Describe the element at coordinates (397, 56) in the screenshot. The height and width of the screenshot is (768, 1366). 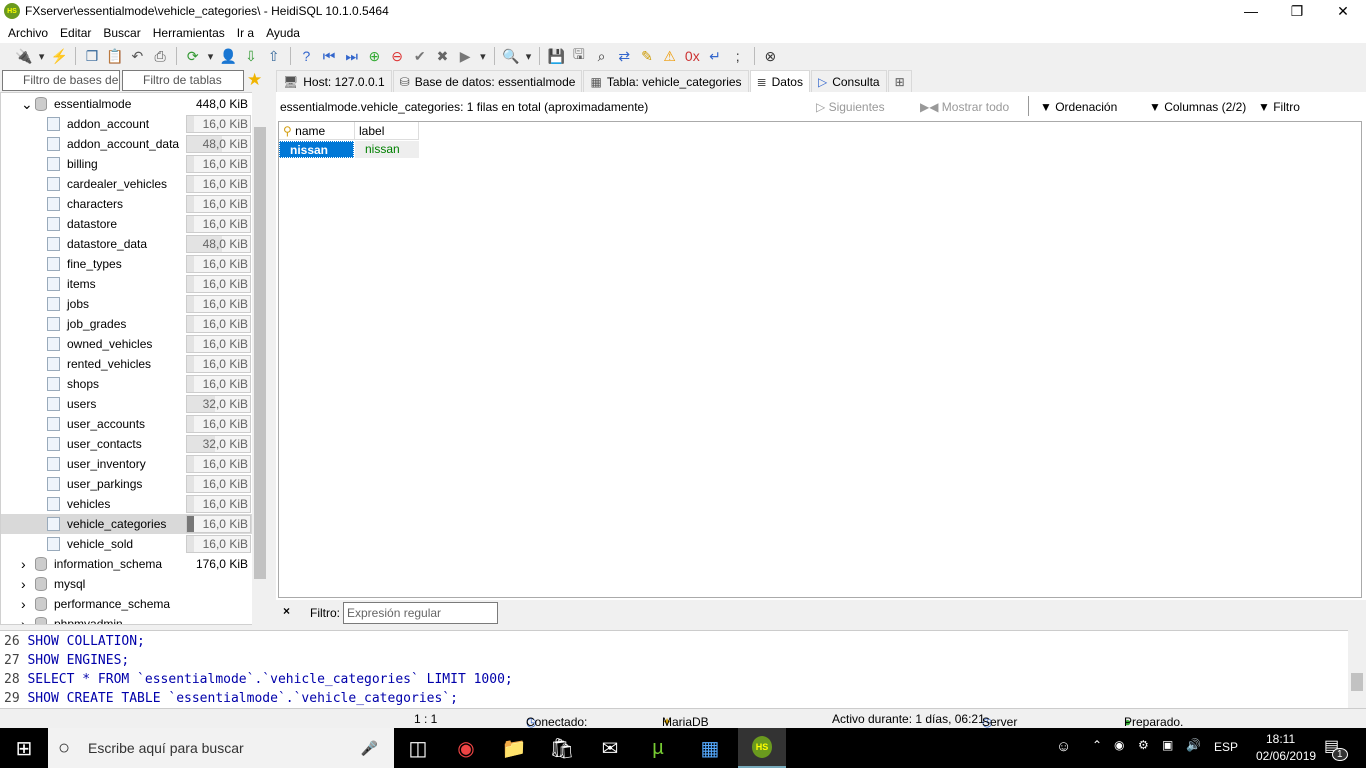
I see `delete-row-icon: ⊖` at that location.